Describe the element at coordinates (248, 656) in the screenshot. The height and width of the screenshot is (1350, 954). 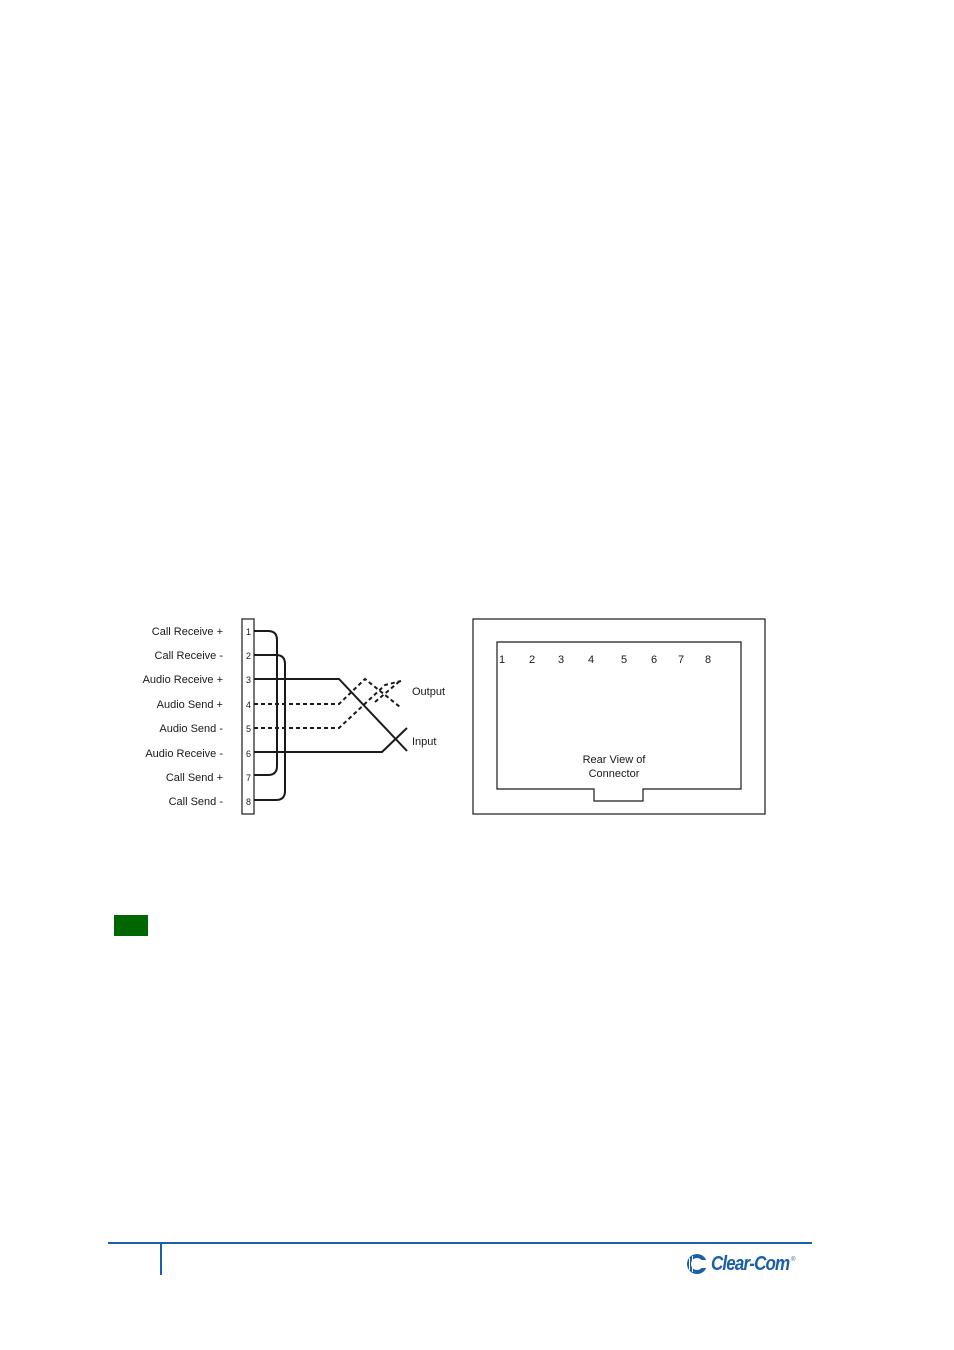
I see `pin-number-2: 2` at that location.